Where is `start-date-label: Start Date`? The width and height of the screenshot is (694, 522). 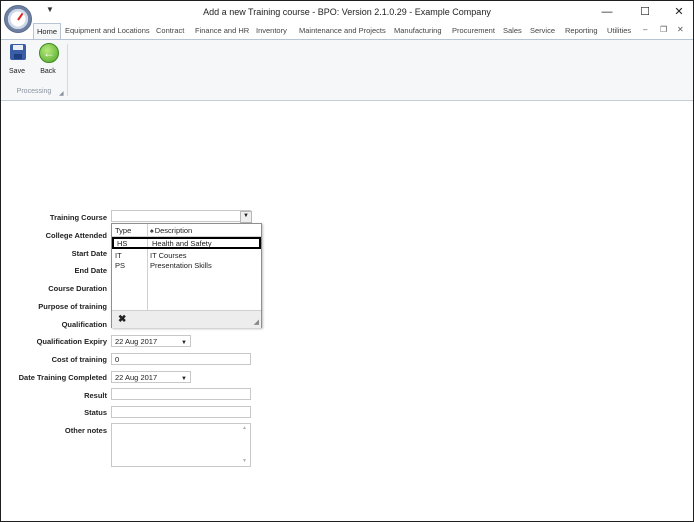
start-date-label: Start Date is located at coordinates (89, 253).